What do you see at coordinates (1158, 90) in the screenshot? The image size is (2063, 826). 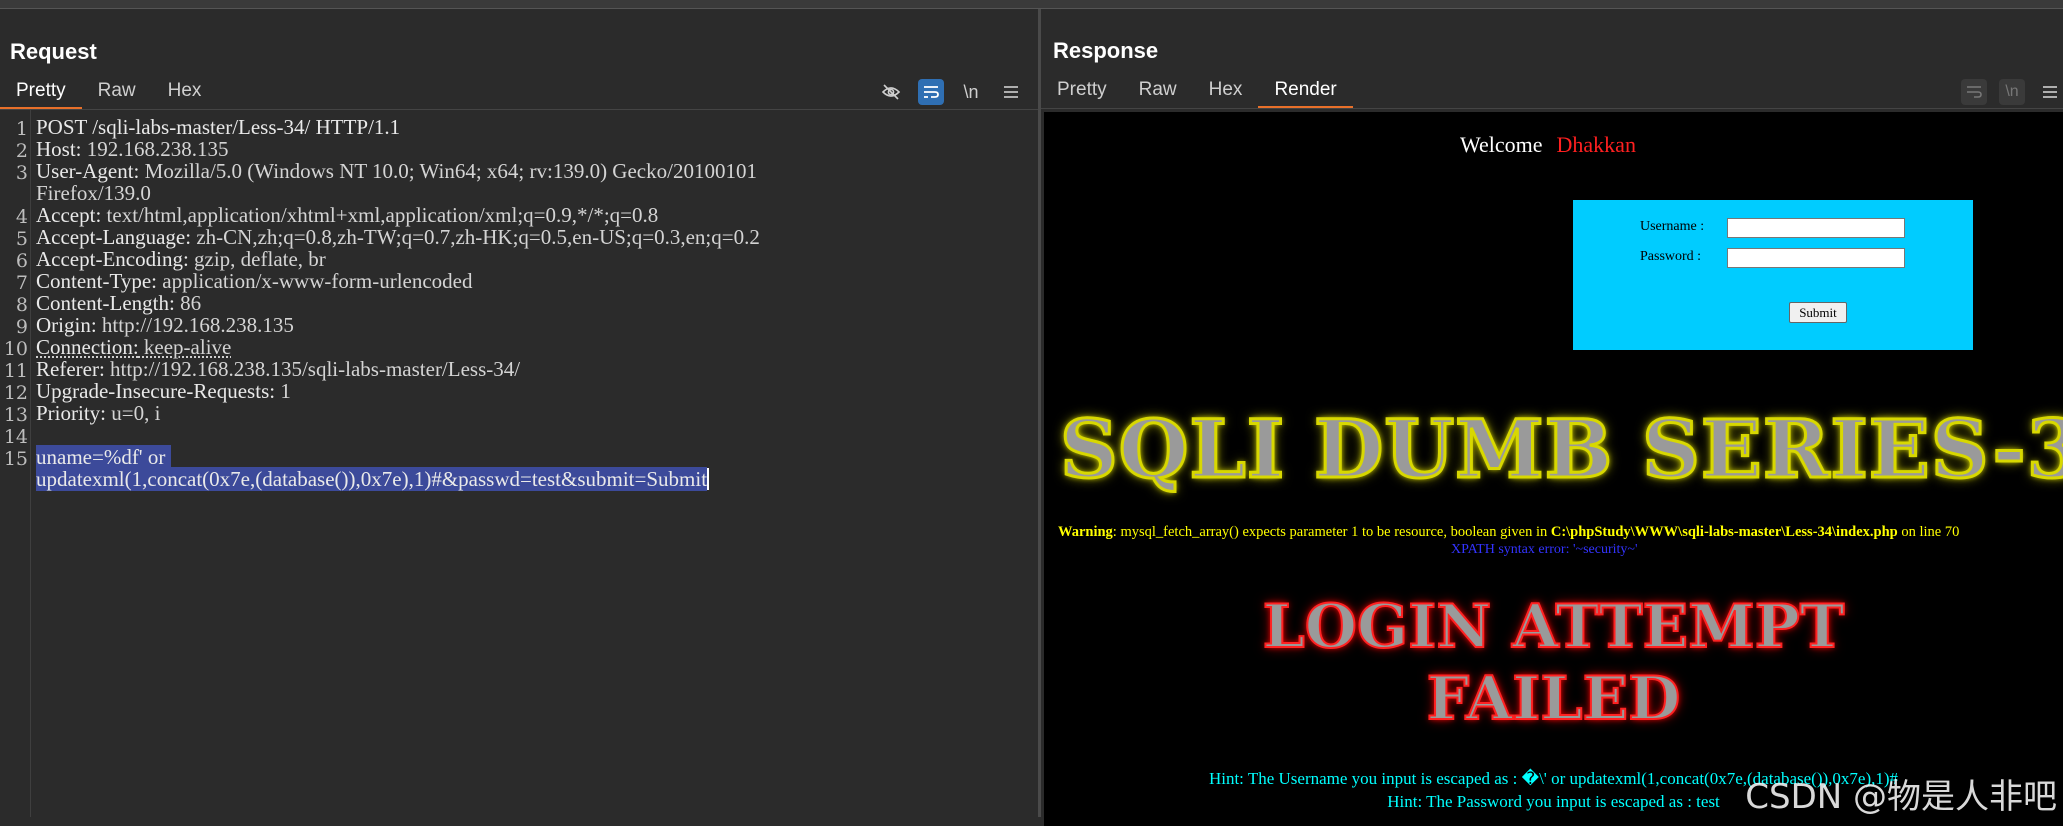 I see `response-tab-raw: Raw` at bounding box center [1158, 90].